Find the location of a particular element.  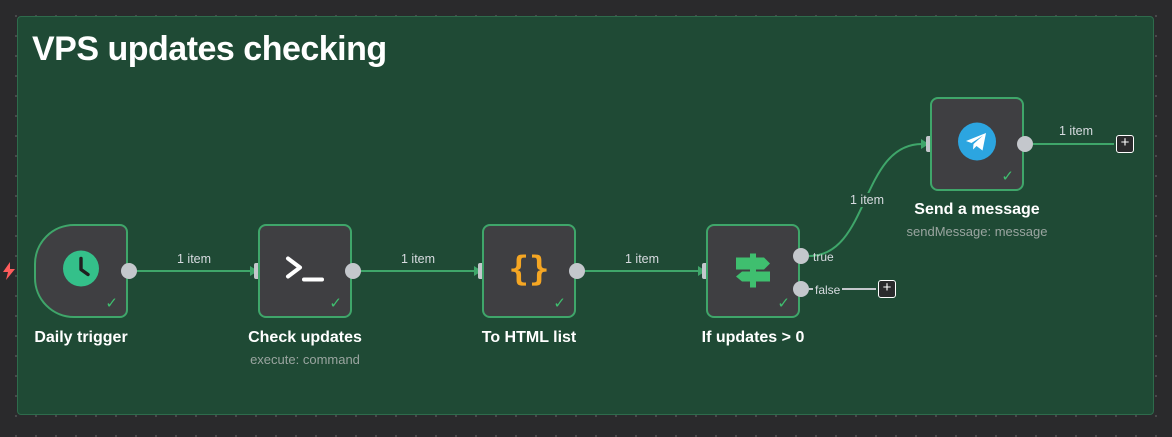

node-daily-trigger: ✓ is located at coordinates (81, 271).